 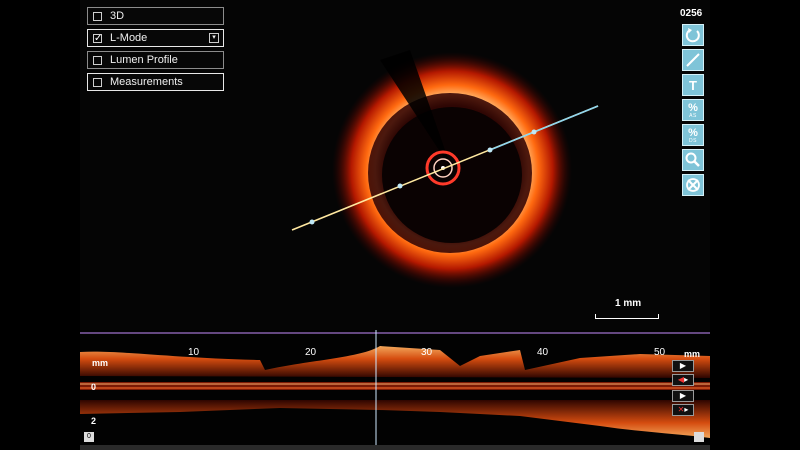 I want to click on lmode-depth-label: 2, so click(x=94, y=421).